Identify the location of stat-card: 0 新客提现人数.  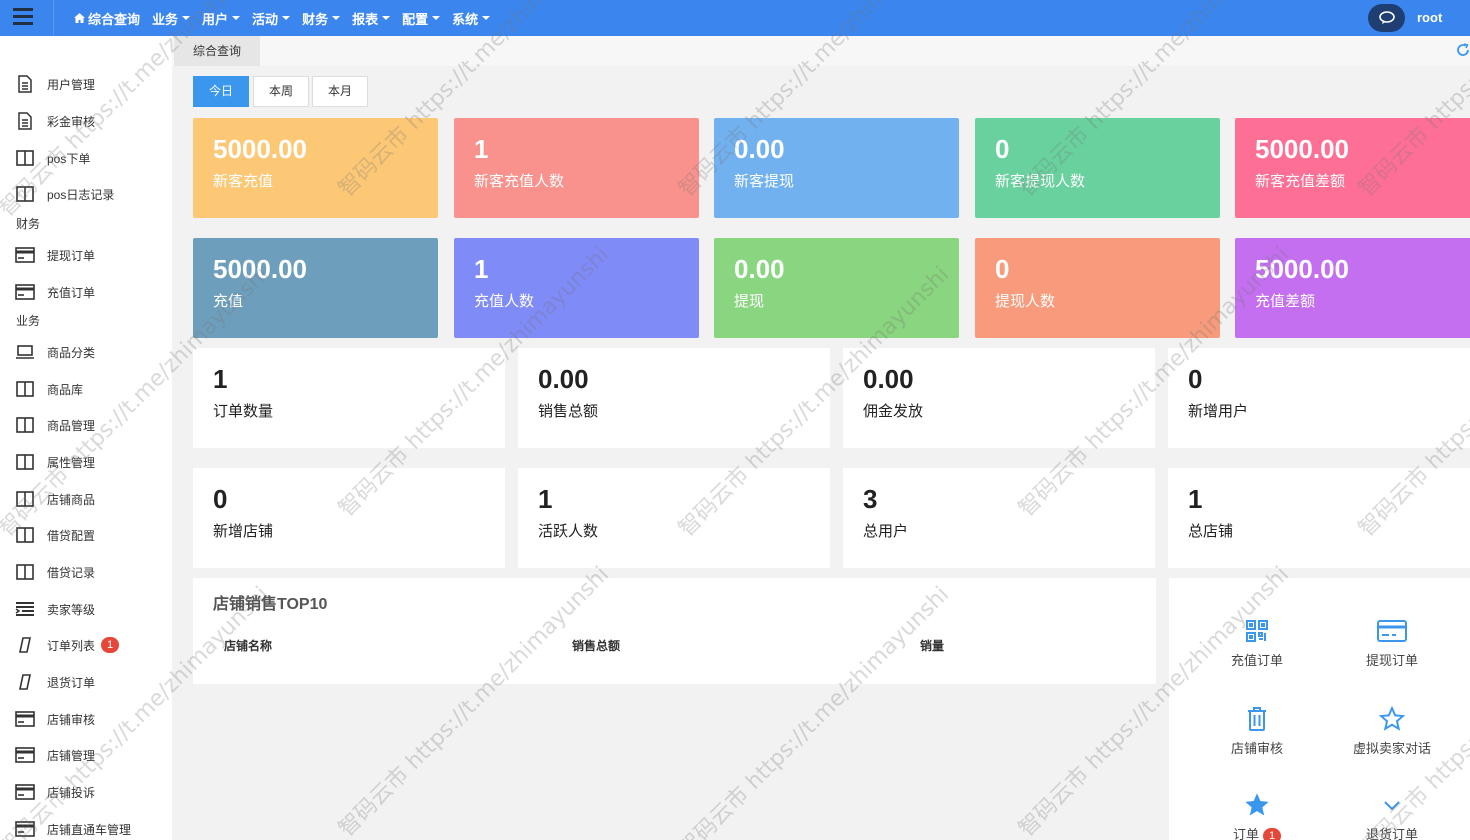
(1097, 168).